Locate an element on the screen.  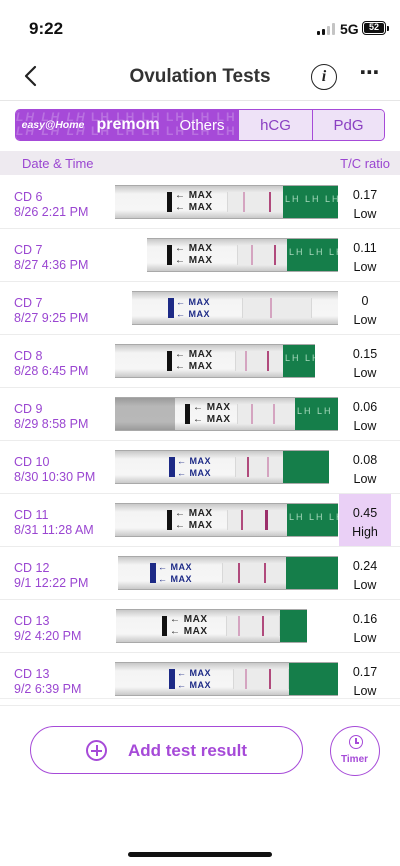
column-tc-ratio: T/C ratio is located at coordinates (365, 163).